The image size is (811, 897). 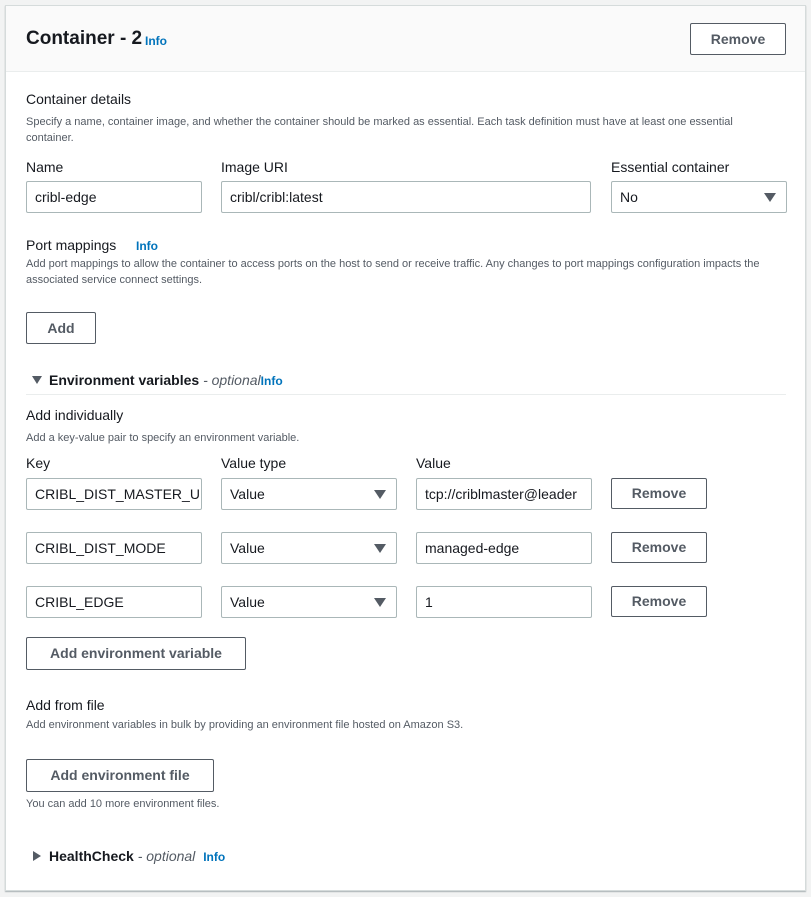 I want to click on healthcheck-toggle: HealthCheck - optional Info, so click(x=137, y=856).